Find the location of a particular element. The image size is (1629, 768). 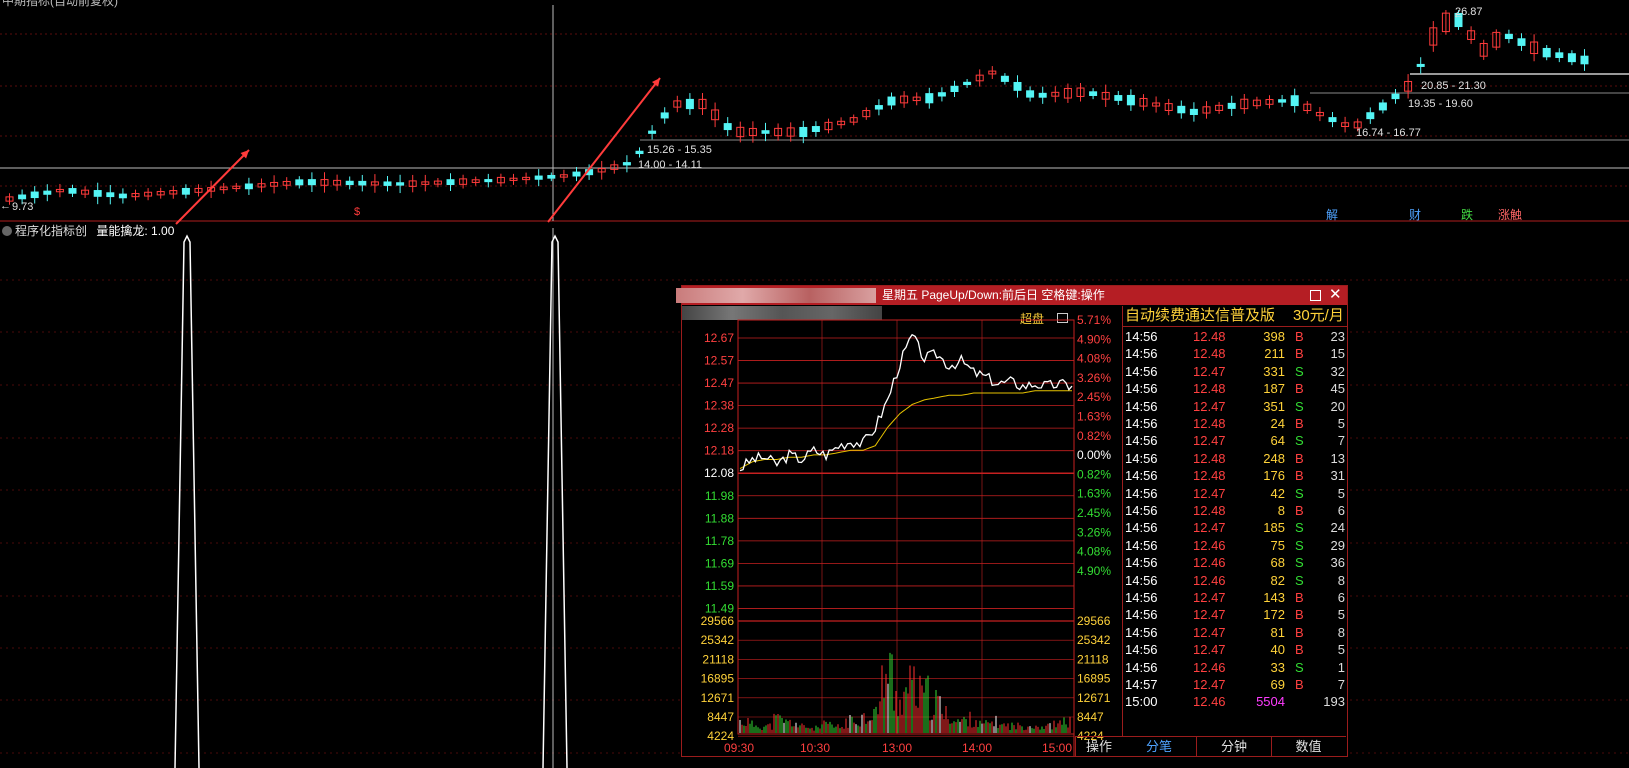

tick-row: 14:56 12.47 331 S 32 is located at coordinates (1235, 372).